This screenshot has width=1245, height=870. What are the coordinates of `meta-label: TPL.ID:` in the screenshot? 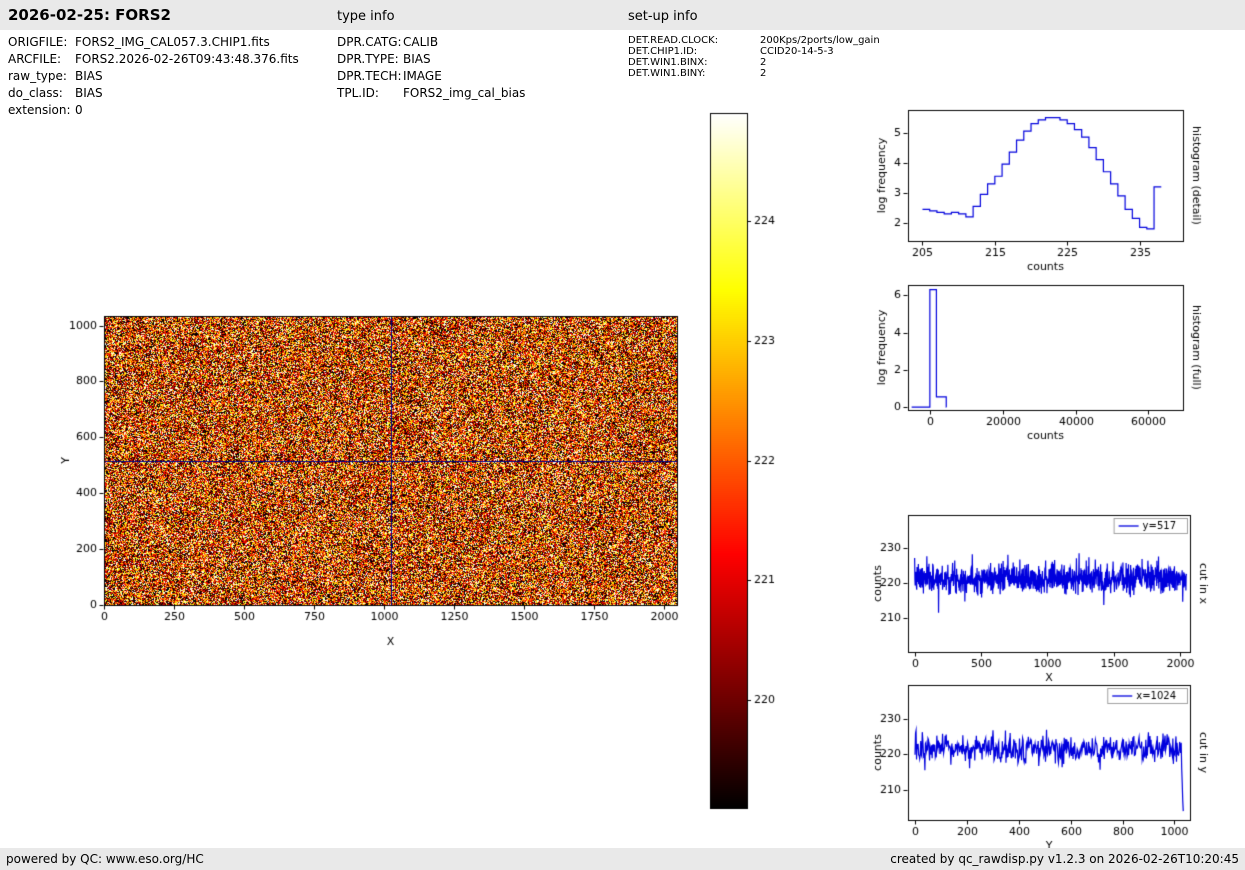 It's located at (358, 93).